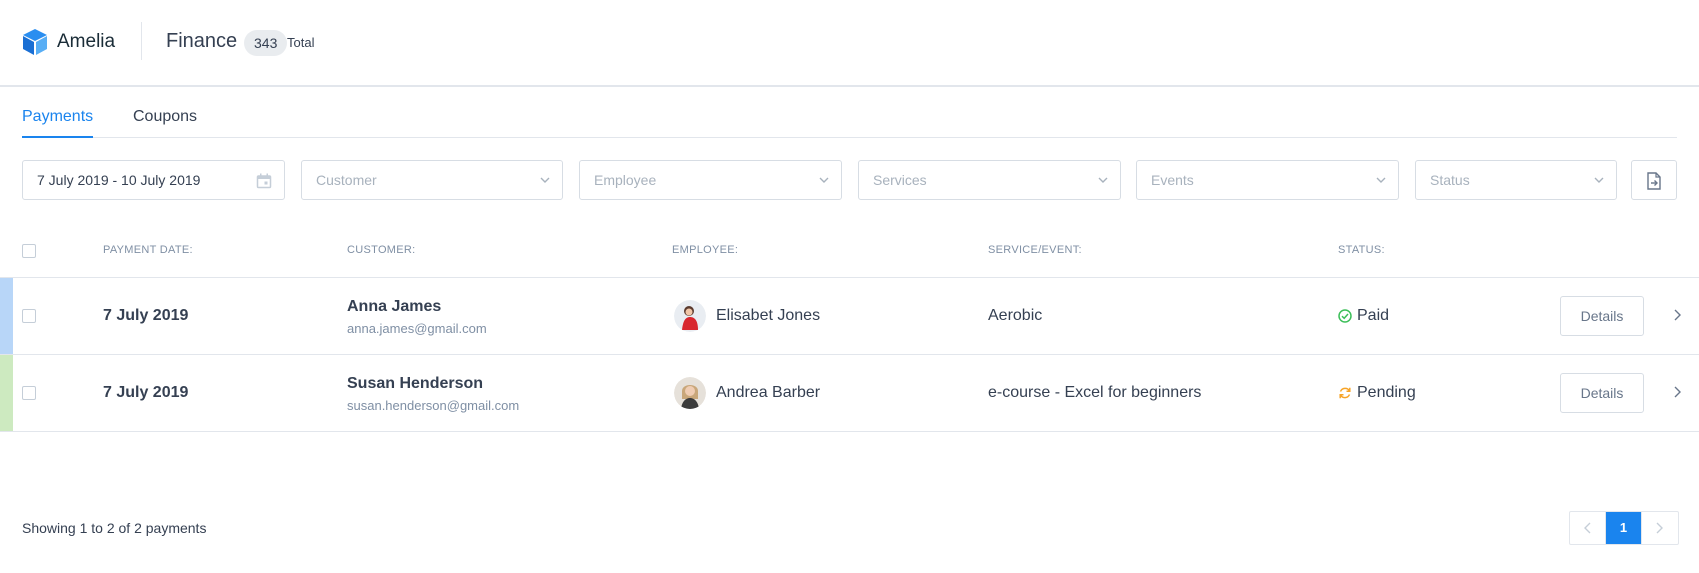 This screenshot has width=1699, height=573. What do you see at coordinates (1516, 180) in the screenshot?
I see `status-filter: Status` at bounding box center [1516, 180].